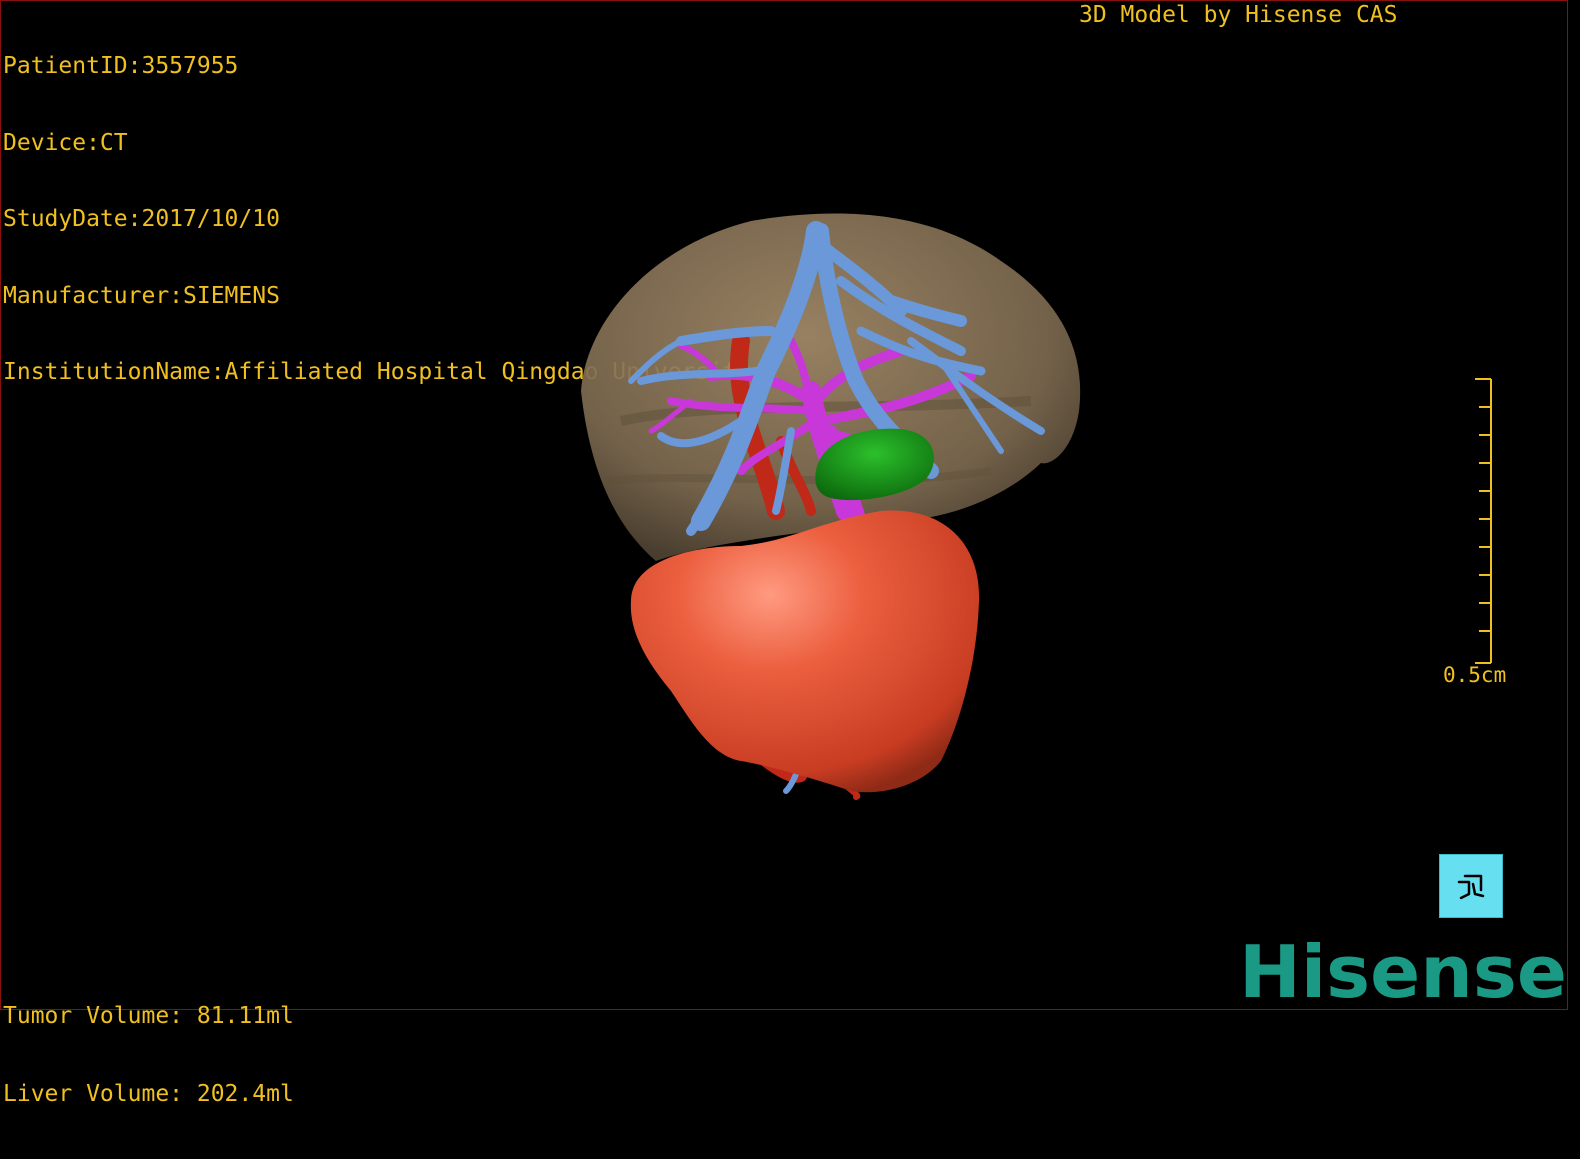  What do you see at coordinates (1238, 15) in the screenshot?
I see `model-credit-text: 3D Model by Hisense CAS` at bounding box center [1238, 15].